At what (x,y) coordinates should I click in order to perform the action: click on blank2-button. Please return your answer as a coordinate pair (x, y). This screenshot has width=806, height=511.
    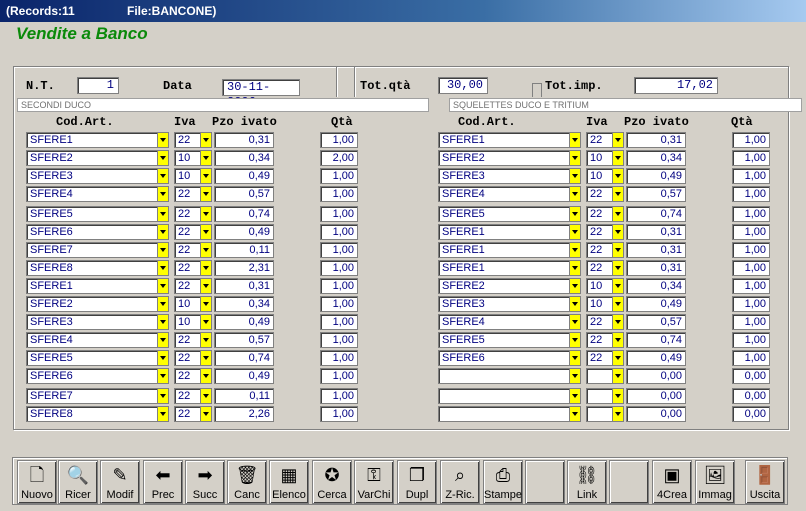
    Looking at the image, I should click on (629, 482).